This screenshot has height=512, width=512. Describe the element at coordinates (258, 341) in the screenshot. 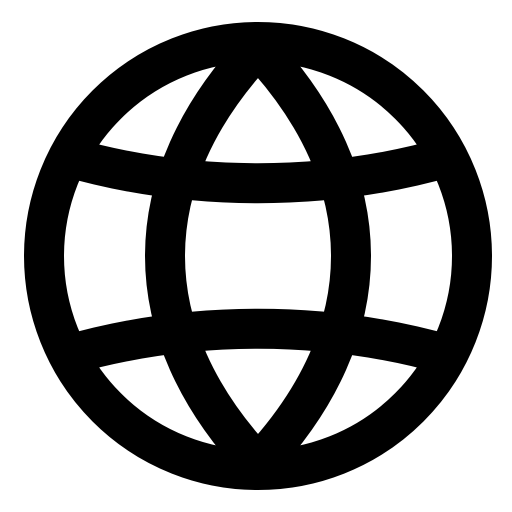

I see `globe-parallel-bottom` at that location.